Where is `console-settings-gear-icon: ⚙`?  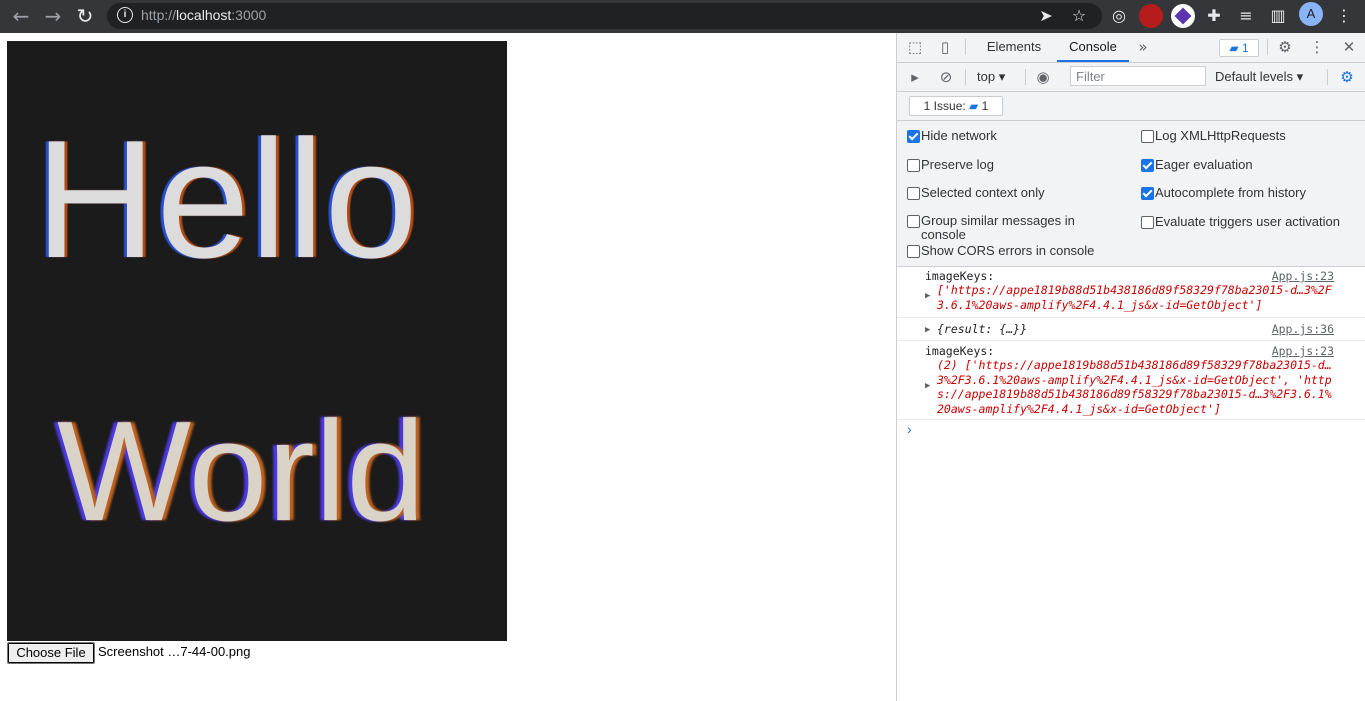 console-settings-gear-icon: ⚙ is located at coordinates (1347, 77).